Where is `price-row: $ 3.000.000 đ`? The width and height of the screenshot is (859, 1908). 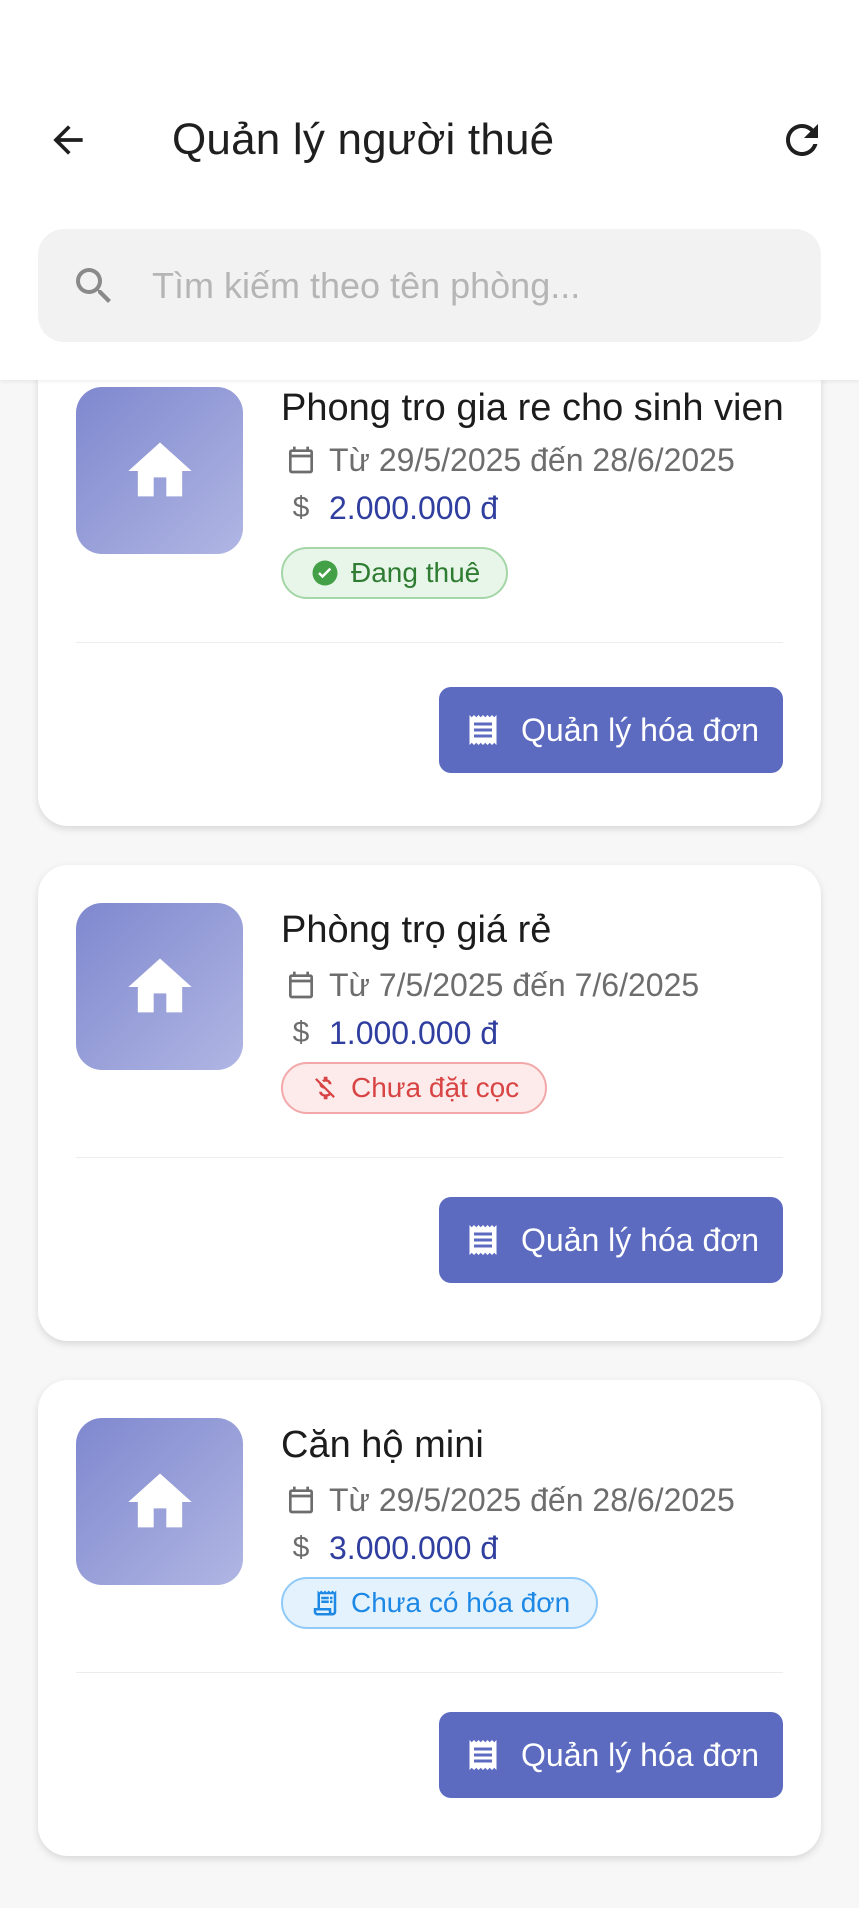 price-row: $ 3.000.000 đ is located at coordinates (389, 1548).